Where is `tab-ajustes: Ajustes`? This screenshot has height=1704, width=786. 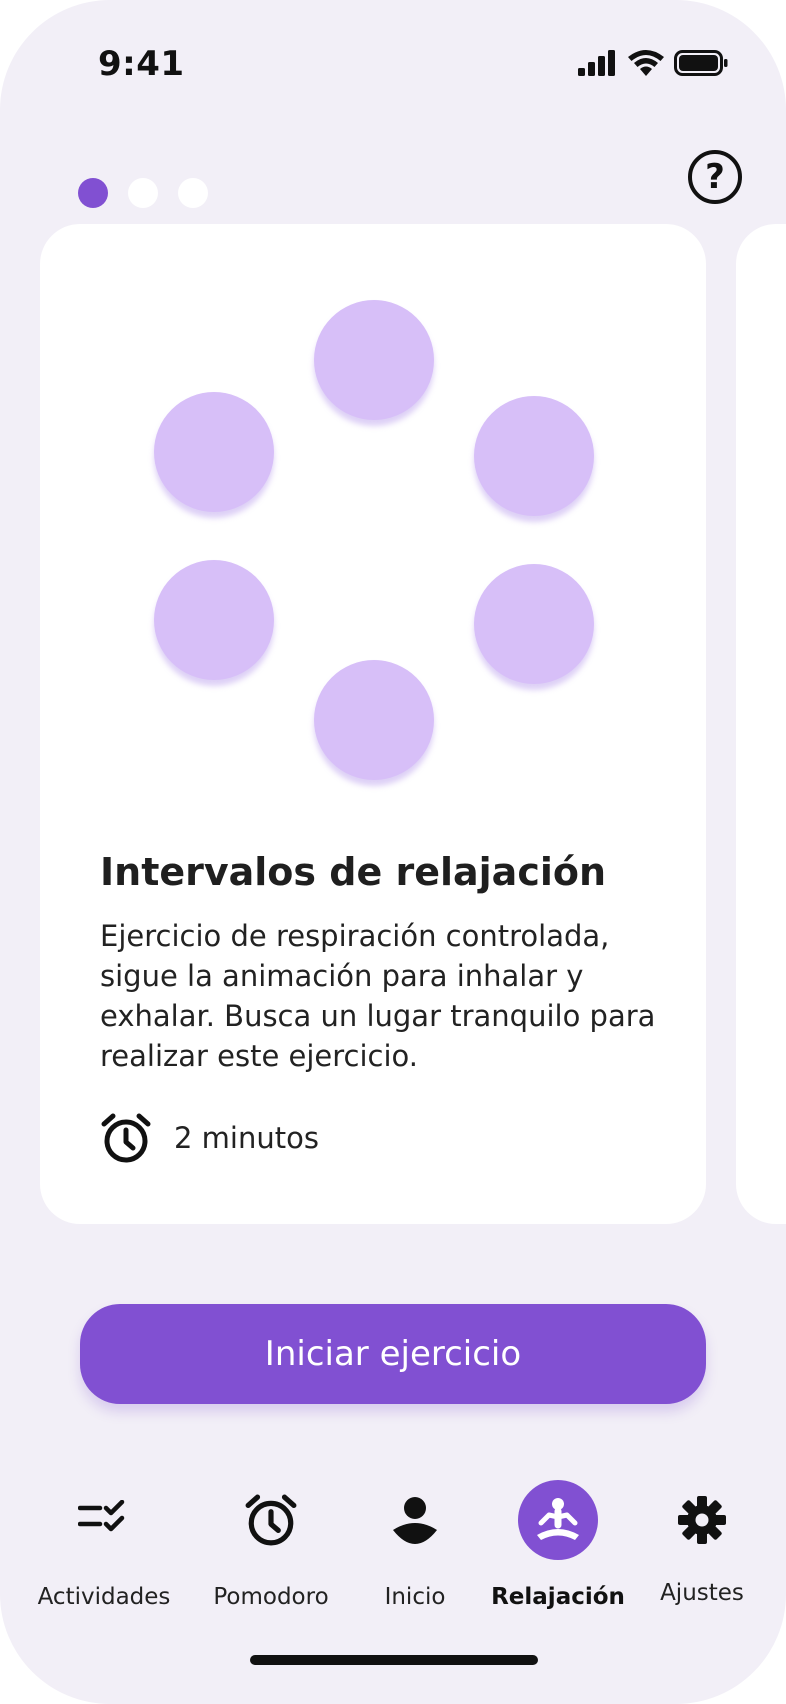
tab-ajustes: Ajustes is located at coordinates (702, 1550).